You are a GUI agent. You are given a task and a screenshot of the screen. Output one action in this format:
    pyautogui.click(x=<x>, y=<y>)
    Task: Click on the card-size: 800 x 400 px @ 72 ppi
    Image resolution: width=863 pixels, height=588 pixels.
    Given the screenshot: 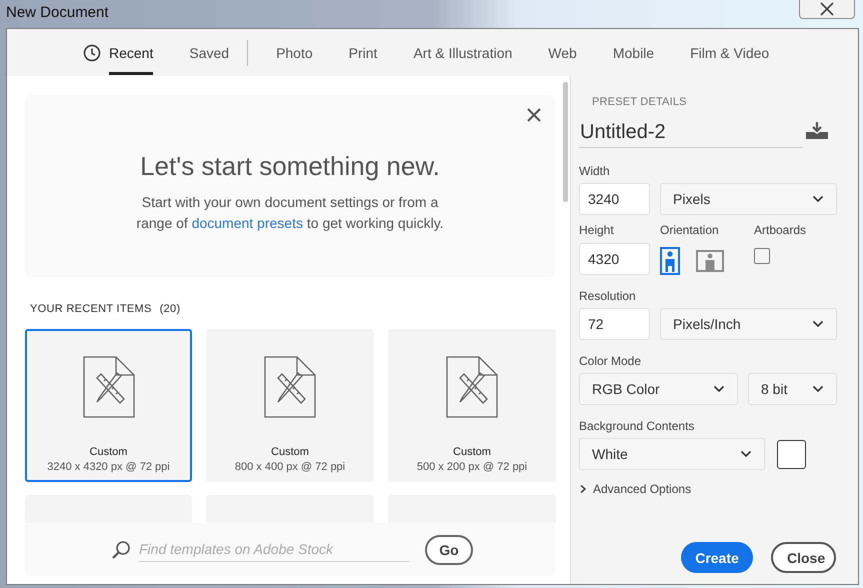 What is the action you would take?
    pyautogui.click(x=290, y=467)
    